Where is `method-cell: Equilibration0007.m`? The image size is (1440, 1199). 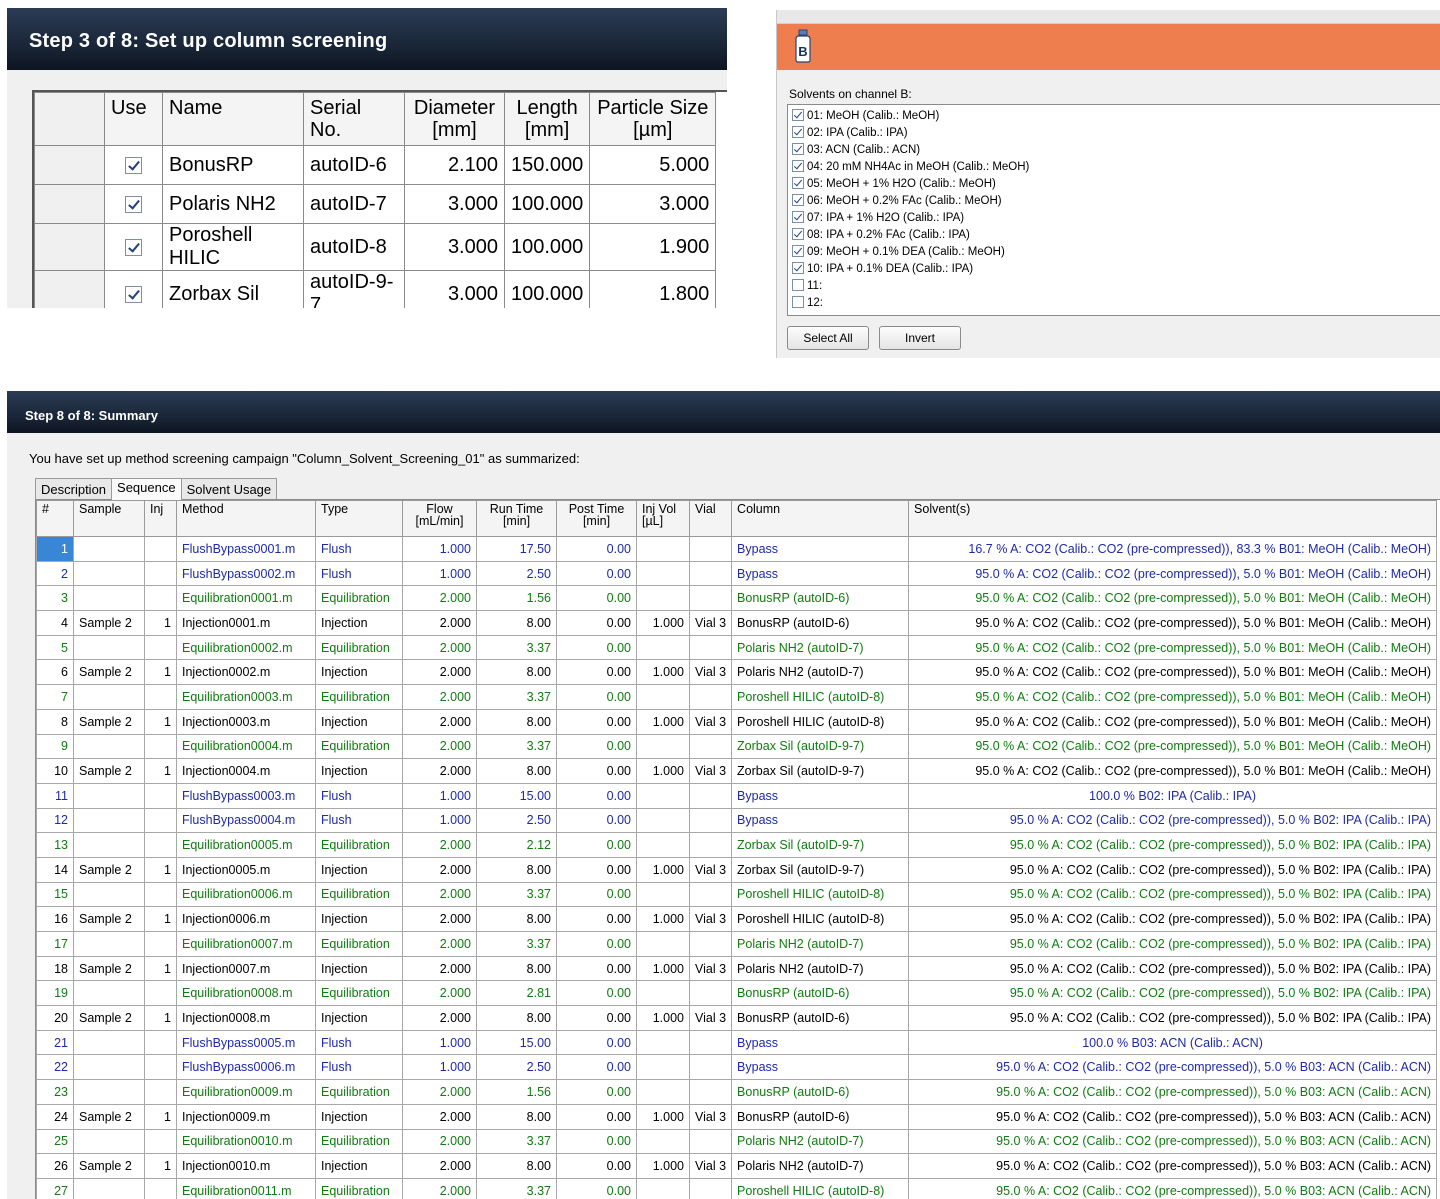
method-cell: Equilibration0007.m is located at coordinates (246, 944).